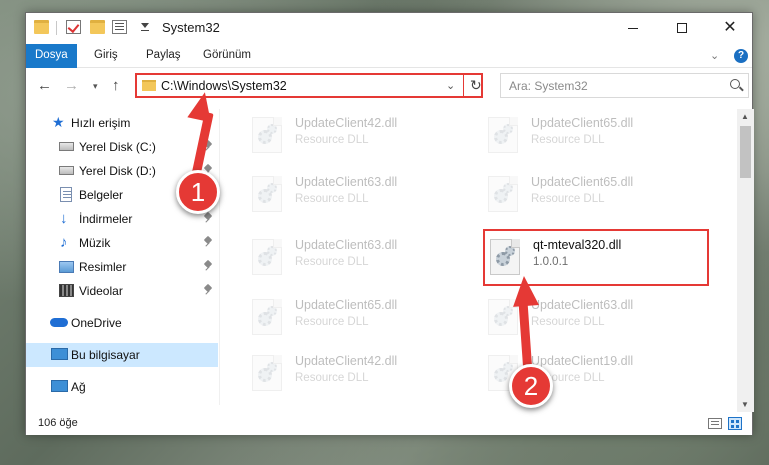  Describe the element at coordinates (59, 354) in the screenshot. I see `computer-icon` at that location.